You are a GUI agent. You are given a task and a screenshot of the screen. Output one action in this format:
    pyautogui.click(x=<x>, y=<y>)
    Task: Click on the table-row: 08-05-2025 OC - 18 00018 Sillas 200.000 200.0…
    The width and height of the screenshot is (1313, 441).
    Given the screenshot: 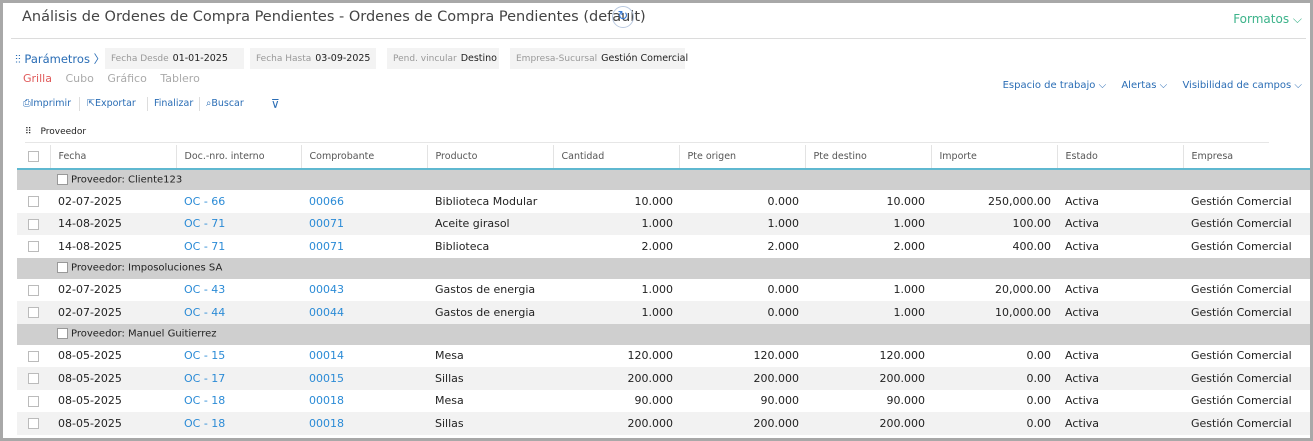 What is the action you would take?
    pyautogui.click(x=663, y=423)
    